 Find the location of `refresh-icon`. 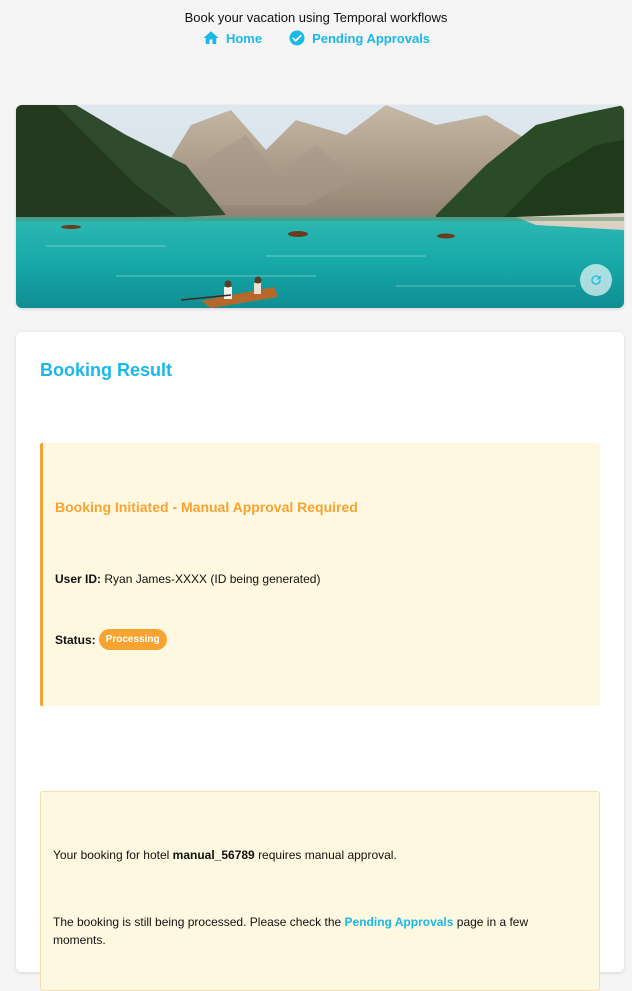

refresh-icon is located at coordinates (596, 280).